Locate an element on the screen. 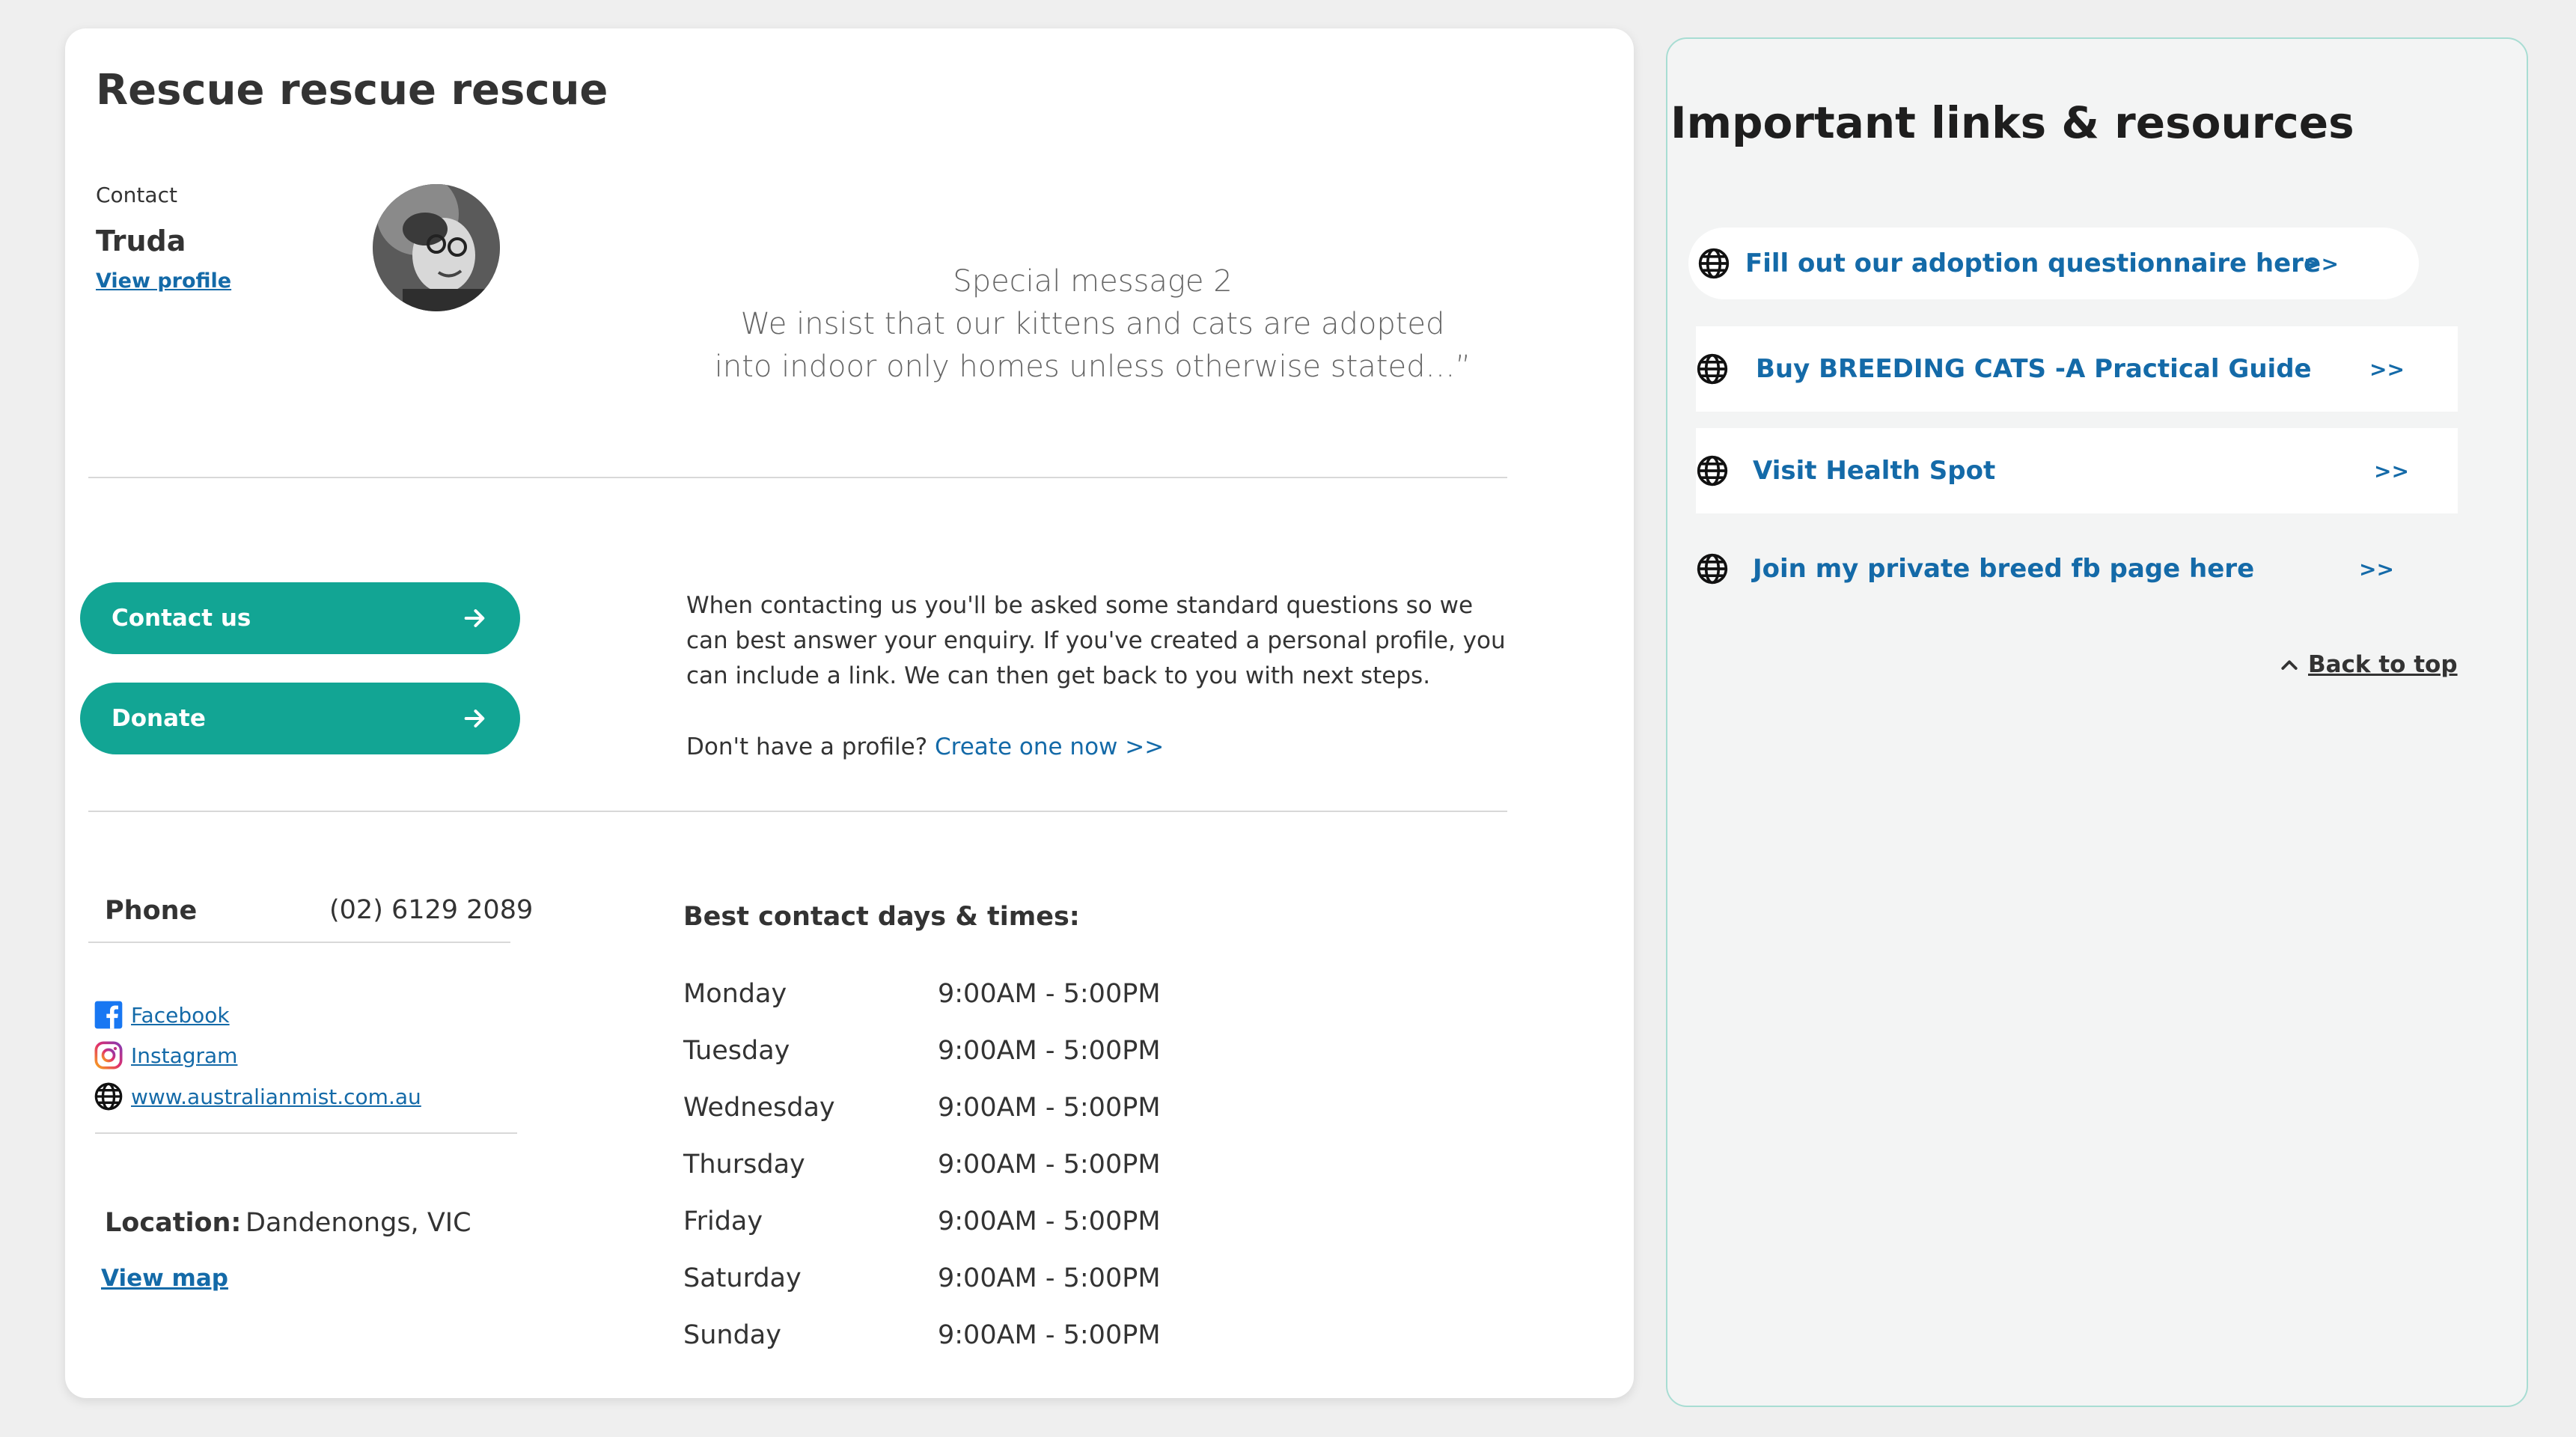 Image resolution: width=2576 pixels, height=1437 pixels. contact-us-label: Contact us is located at coordinates (181, 618).